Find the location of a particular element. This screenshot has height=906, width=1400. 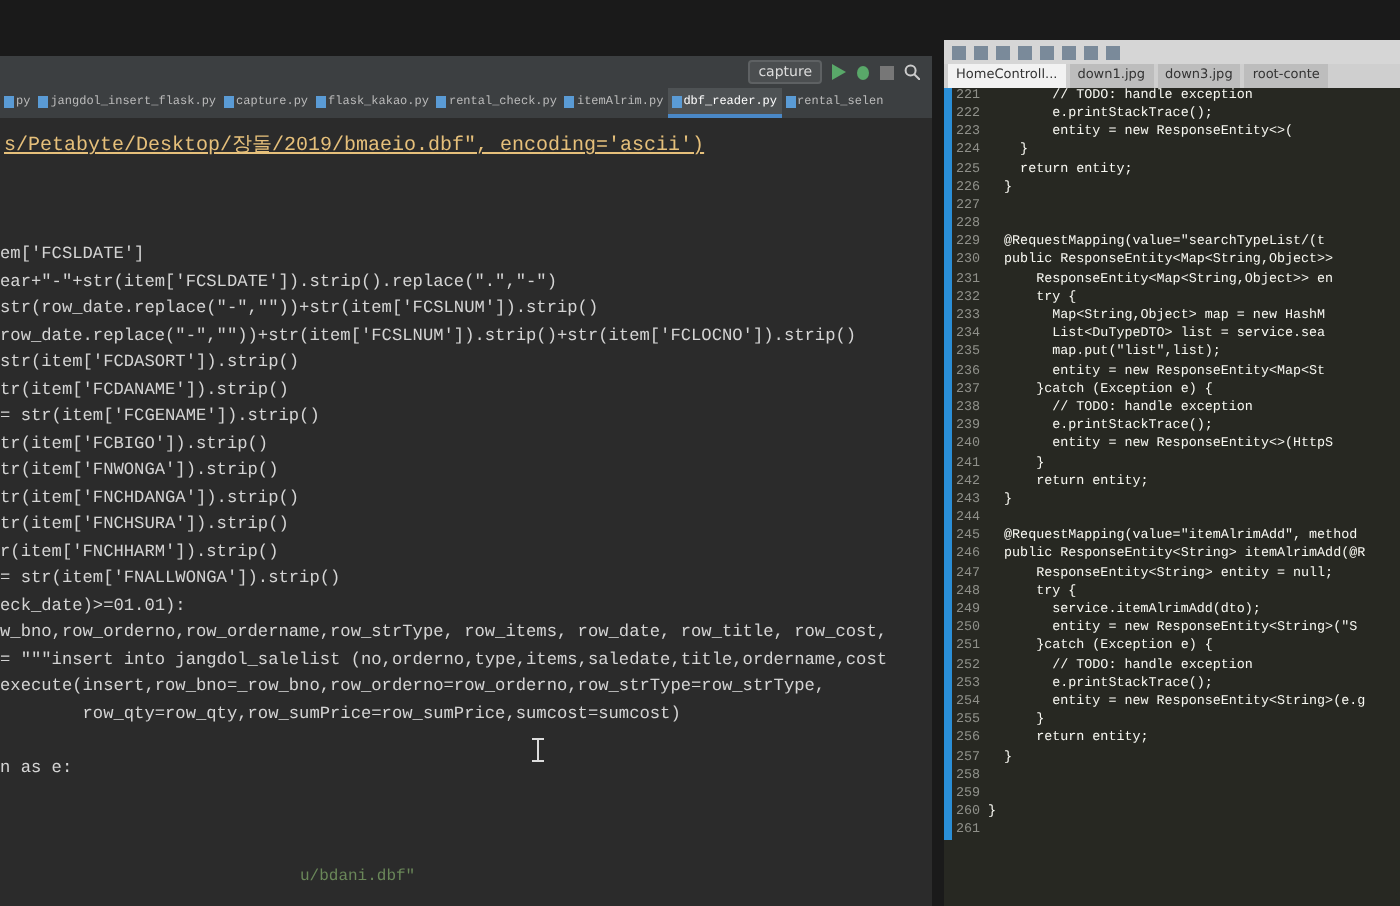

code-line: tr(item['FNCHSURA']).strip() is located at coordinates (144, 525).